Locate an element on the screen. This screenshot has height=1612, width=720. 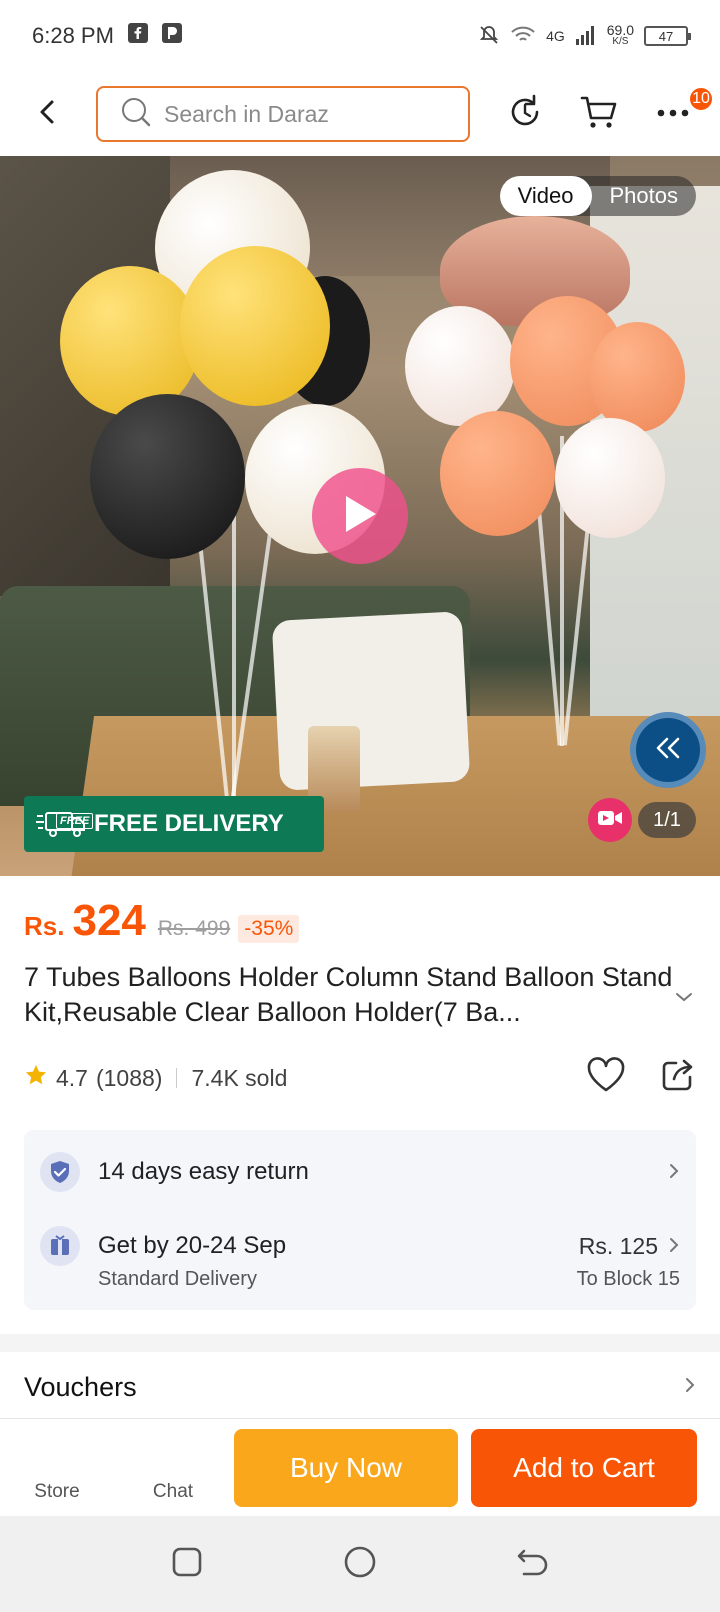
section-divider is located at coordinates (360, 1343).